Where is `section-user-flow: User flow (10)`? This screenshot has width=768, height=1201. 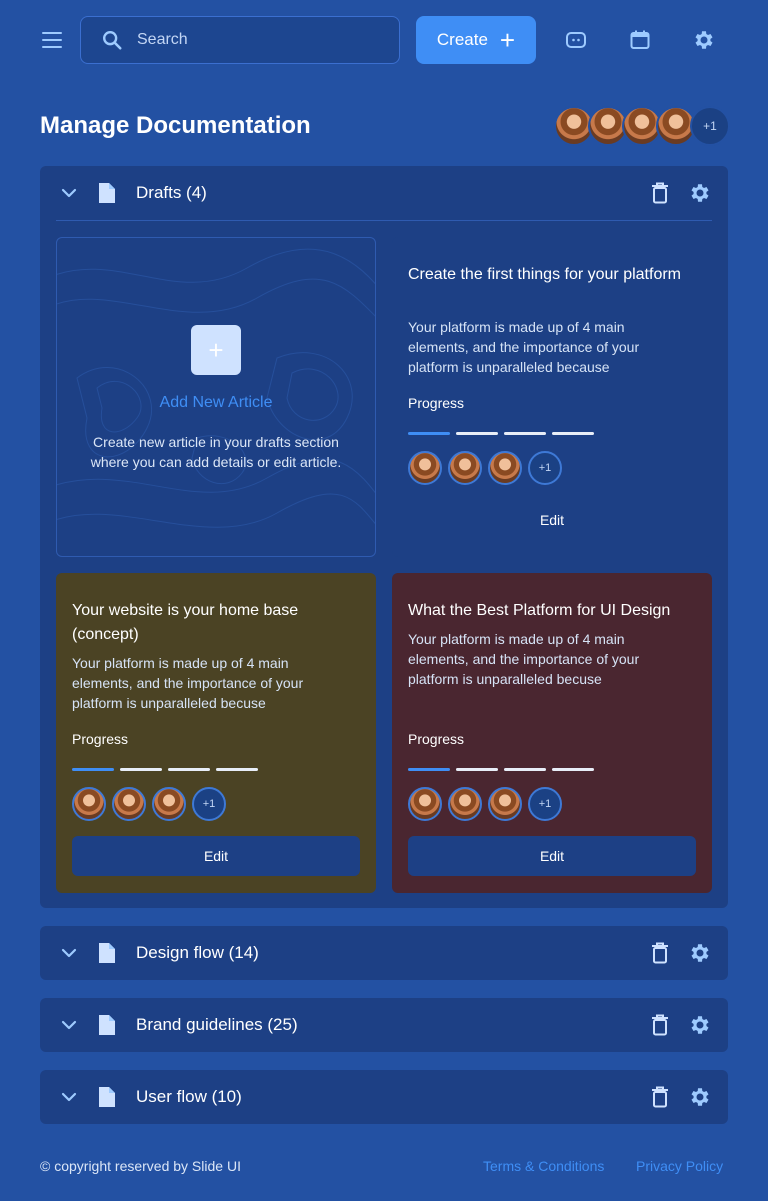
section-user-flow: User flow (10) is located at coordinates (384, 1097).